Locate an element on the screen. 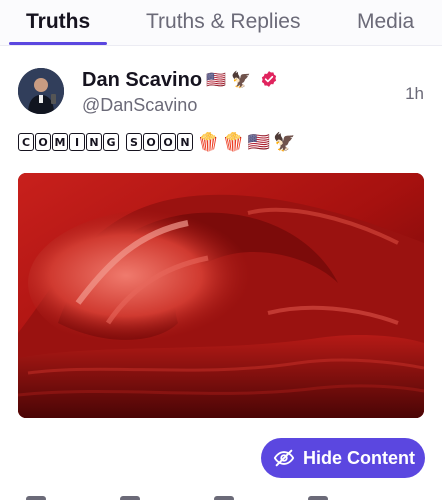 This screenshot has height=500, width=442. hide-content-button: Hide Content is located at coordinates (343, 458).